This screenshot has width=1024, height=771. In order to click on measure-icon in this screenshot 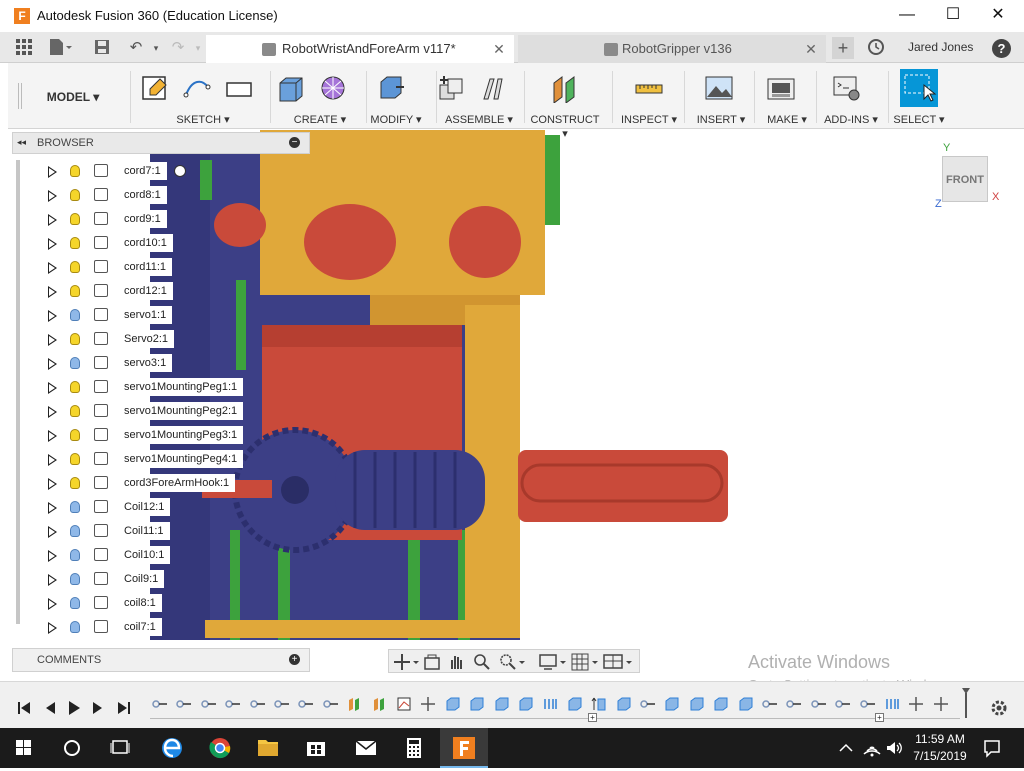, I will do `click(649, 88)`.